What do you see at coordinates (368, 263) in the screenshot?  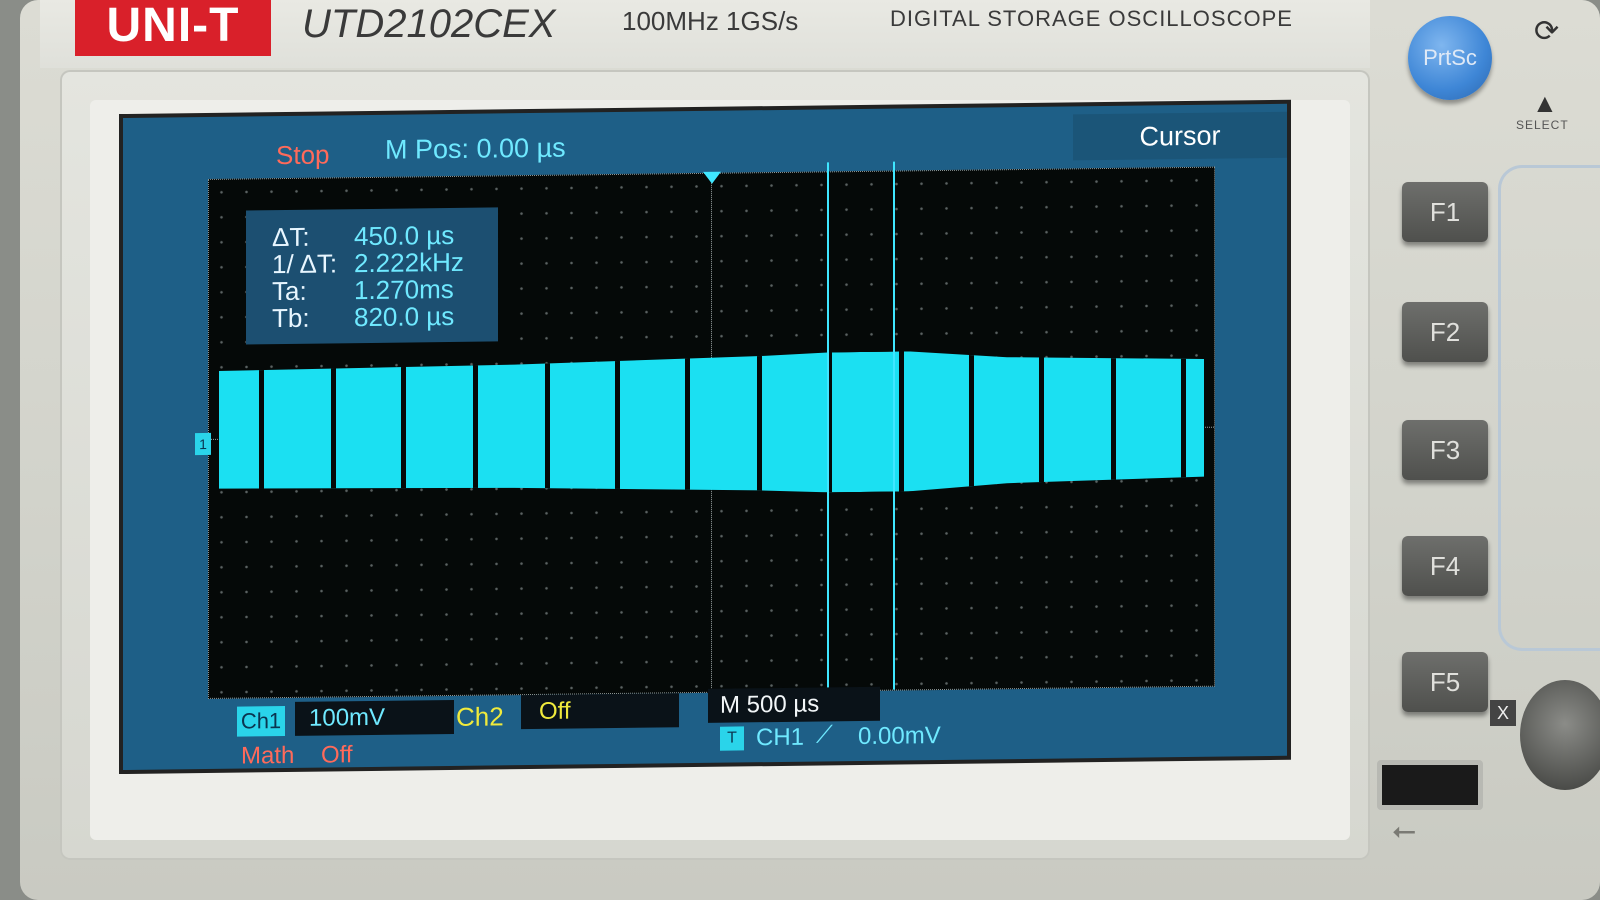 I see `readout-inverse-delta-t: 1/ ΔT: 2.222kHz` at bounding box center [368, 263].